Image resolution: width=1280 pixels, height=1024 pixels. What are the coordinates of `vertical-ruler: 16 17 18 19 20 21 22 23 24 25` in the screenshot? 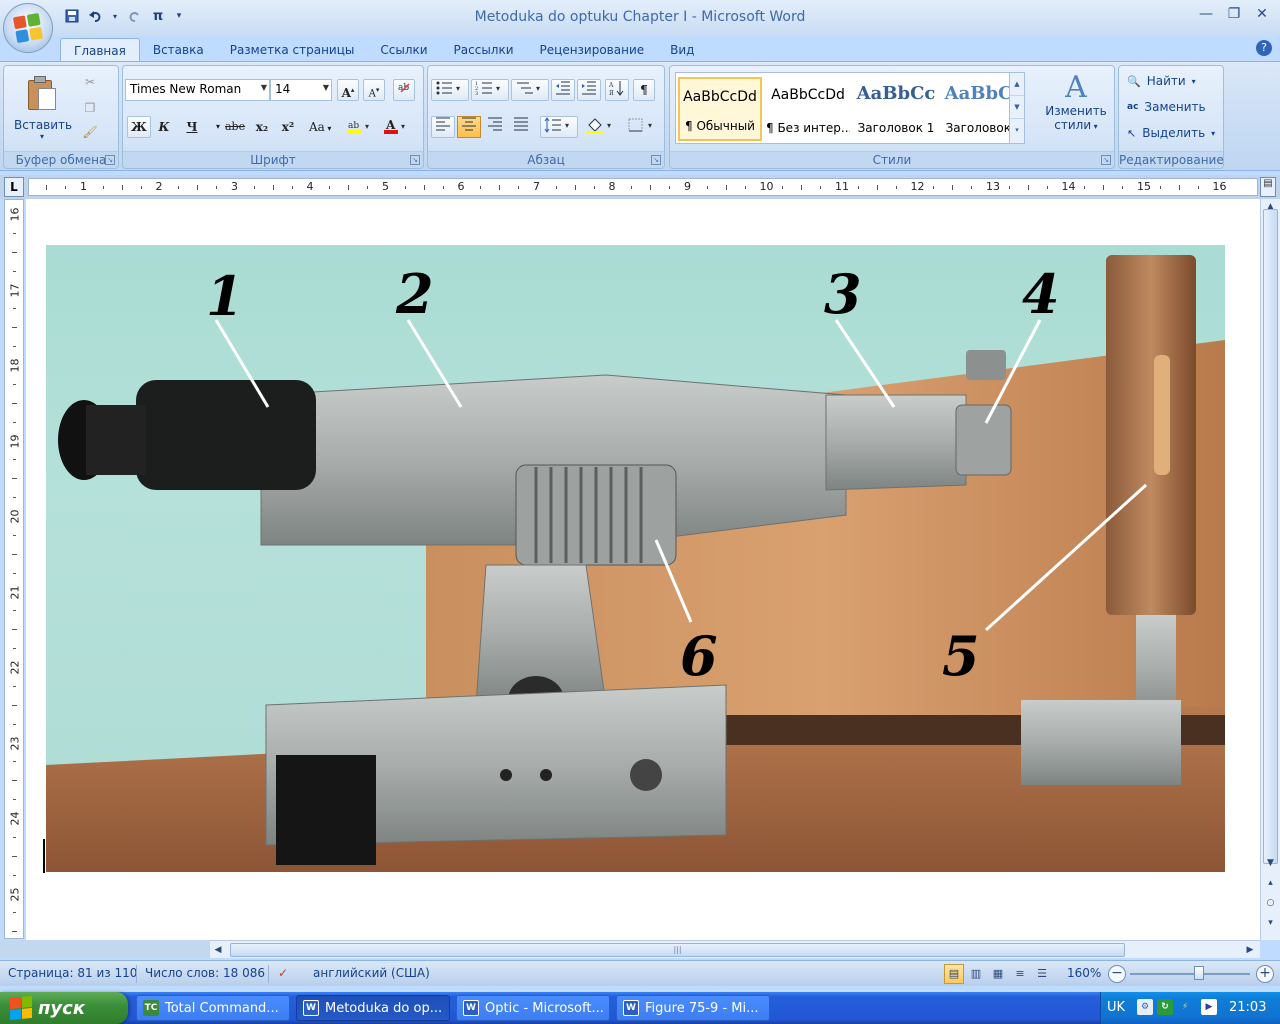 It's located at (14, 569).